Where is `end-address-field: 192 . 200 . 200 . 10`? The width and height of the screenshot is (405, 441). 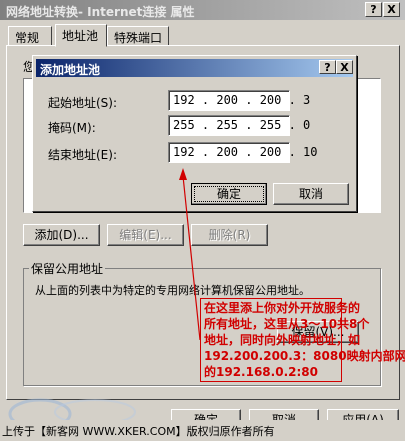 end-address-field: 192 . 200 . 200 . 10 is located at coordinates (243, 152).